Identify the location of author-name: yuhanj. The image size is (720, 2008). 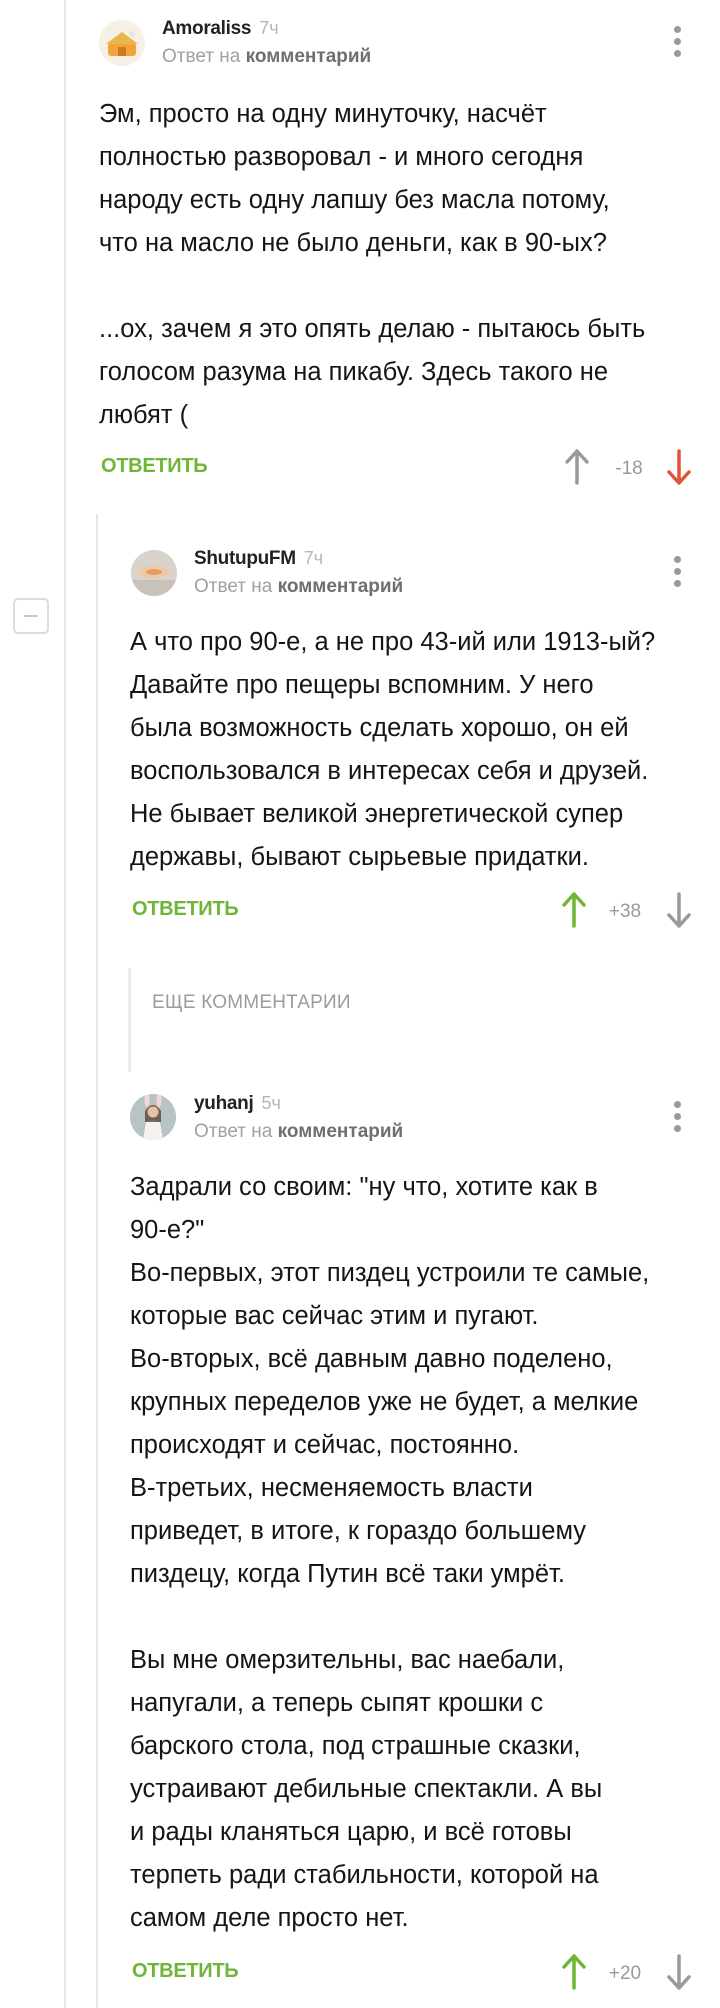
(224, 1103).